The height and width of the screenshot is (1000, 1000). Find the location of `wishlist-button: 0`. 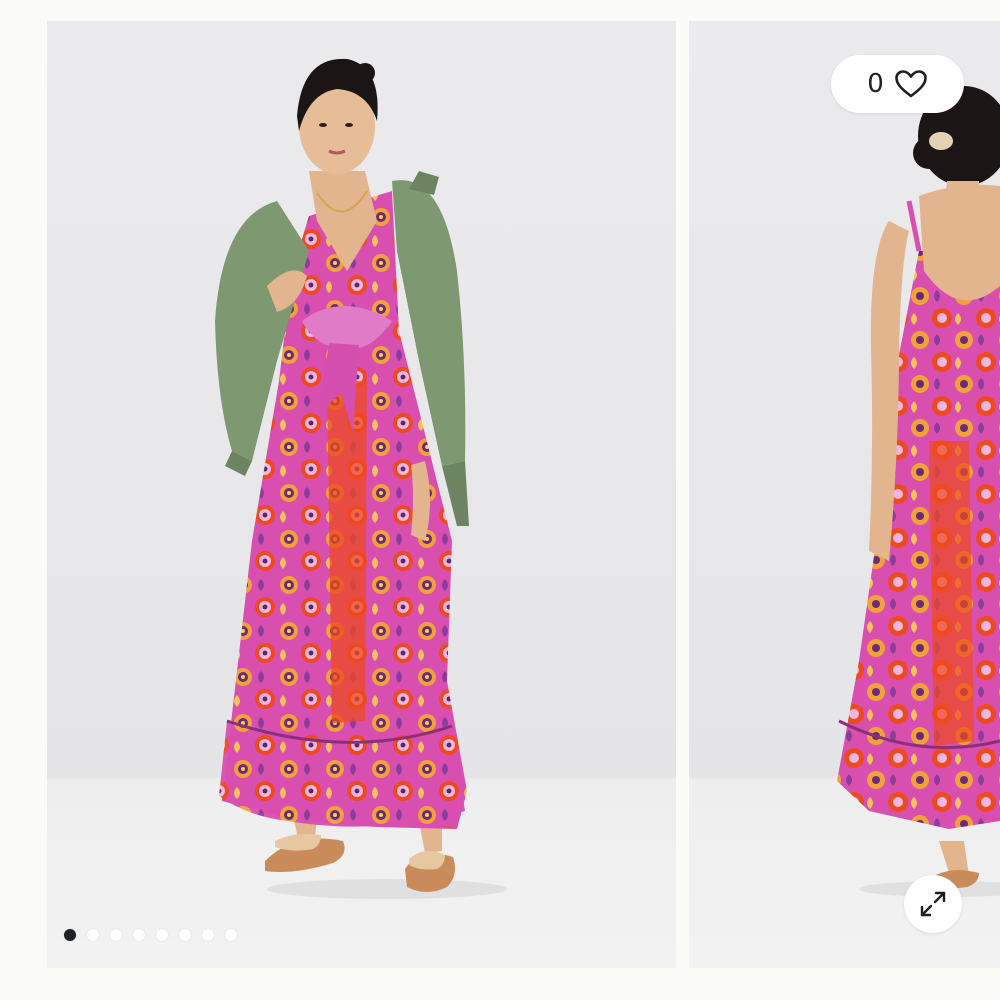

wishlist-button: 0 is located at coordinates (897, 84).